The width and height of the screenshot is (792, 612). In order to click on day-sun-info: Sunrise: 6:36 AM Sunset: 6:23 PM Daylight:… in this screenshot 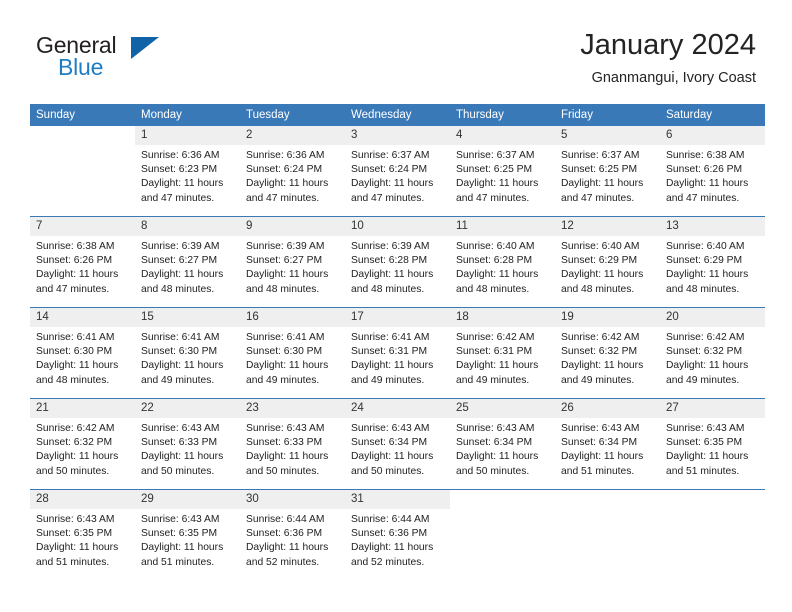, I will do `click(187, 175)`.